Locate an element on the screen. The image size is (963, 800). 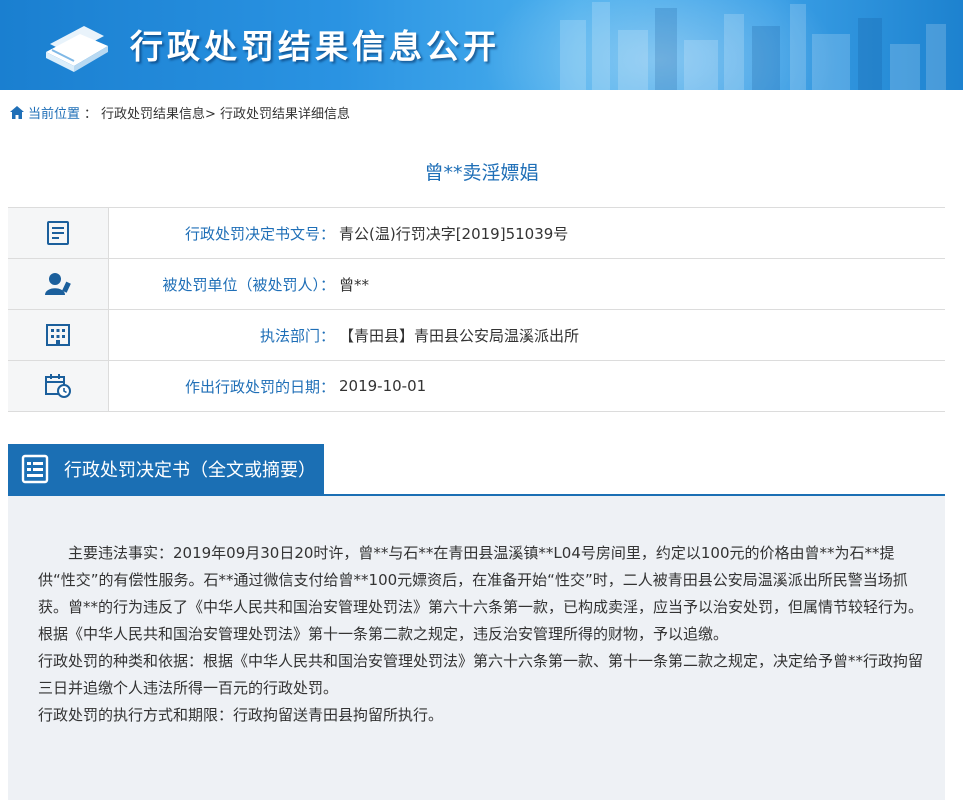
info-label: 被处罚单位（被处罚人）： is located at coordinates (248, 284).